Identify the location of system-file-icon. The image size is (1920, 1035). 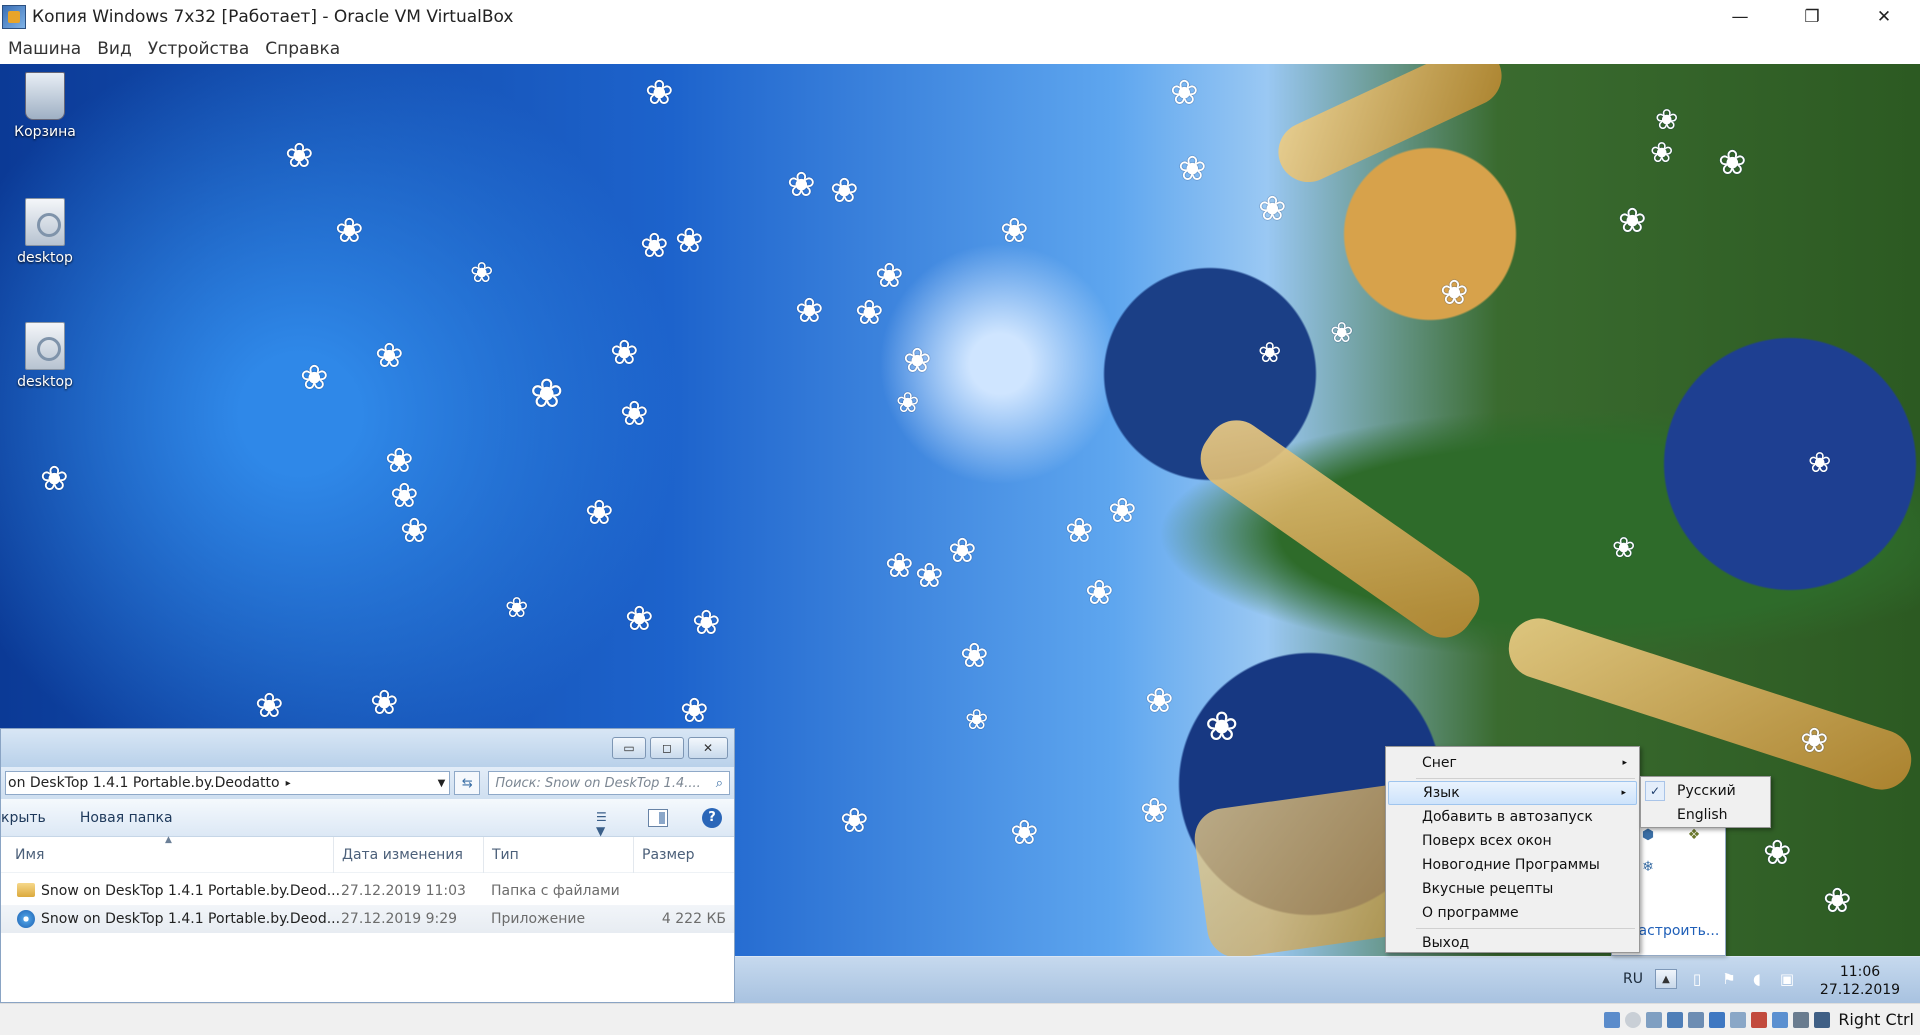
(45, 222).